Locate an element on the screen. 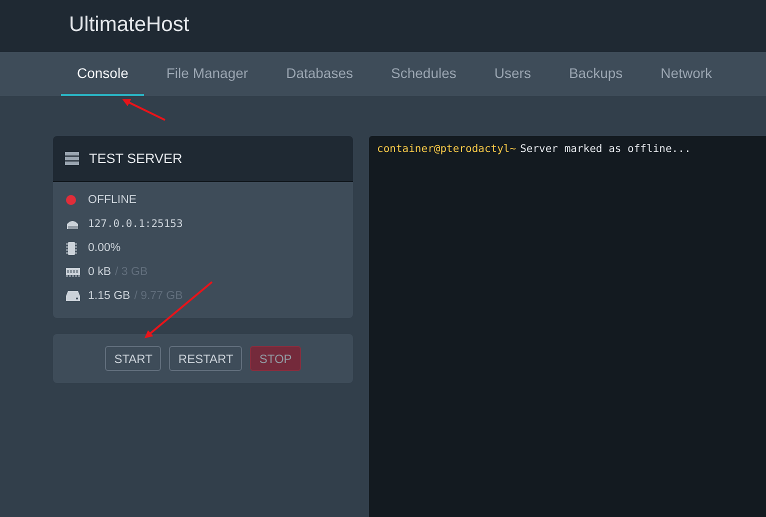 The image size is (766, 517). nav-tab: Users is located at coordinates (512, 74).